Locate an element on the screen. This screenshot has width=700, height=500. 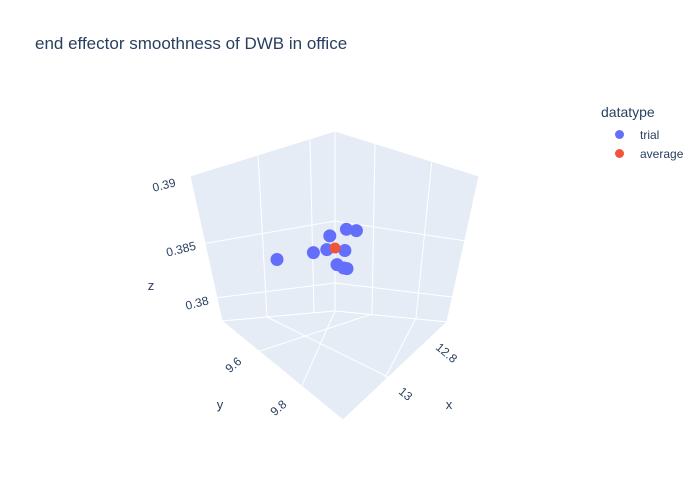
z-axis-title: z is located at coordinates (151, 285).